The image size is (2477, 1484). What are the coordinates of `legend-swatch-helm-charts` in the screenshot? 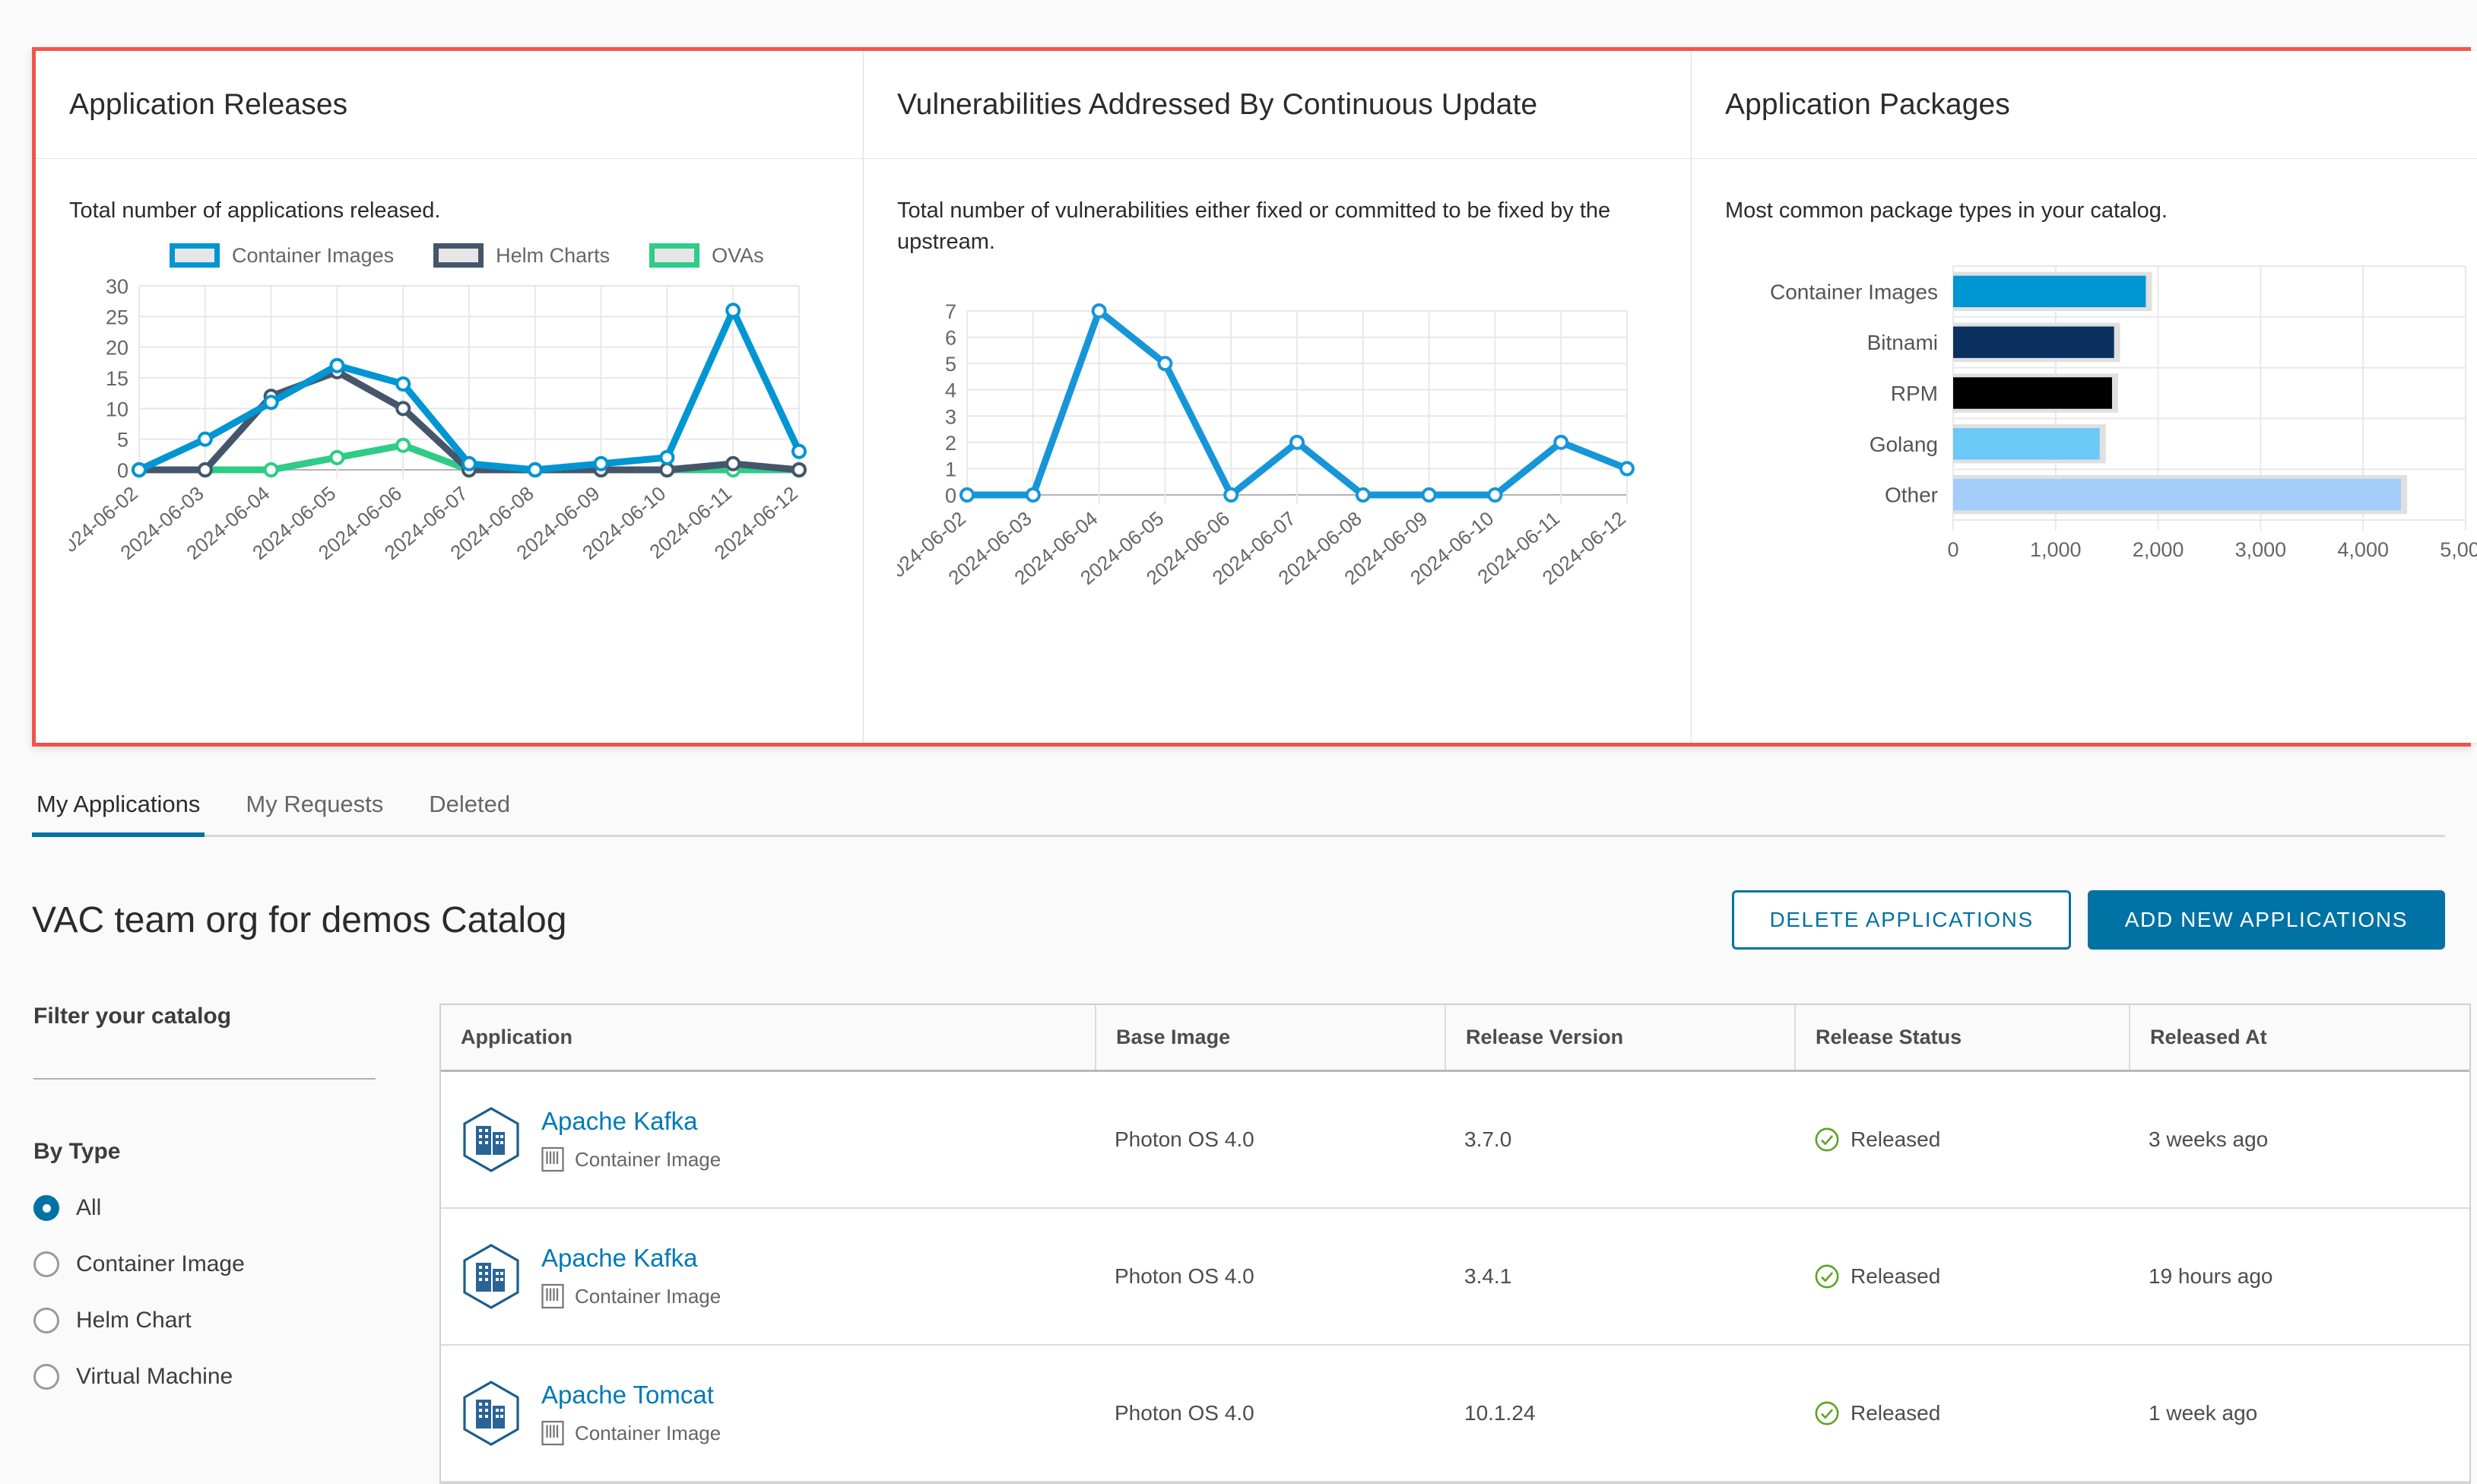 It's located at (458, 255).